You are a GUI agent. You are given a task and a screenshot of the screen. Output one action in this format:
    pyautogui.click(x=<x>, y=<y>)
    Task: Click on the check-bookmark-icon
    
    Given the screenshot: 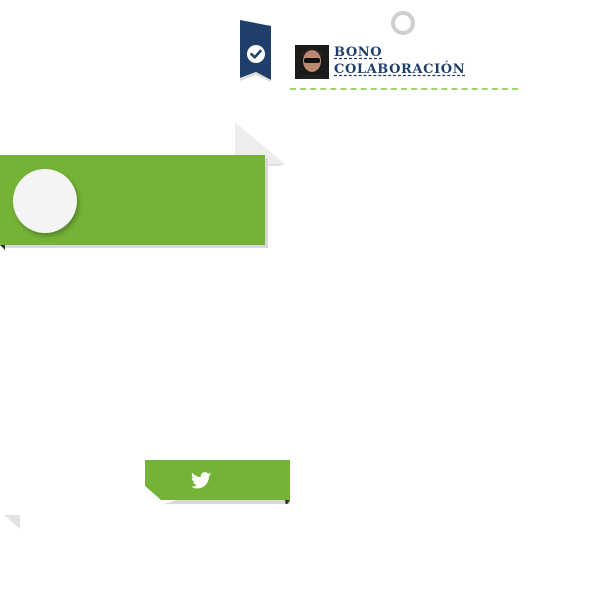 What is the action you would take?
    pyautogui.click(x=255, y=51)
    